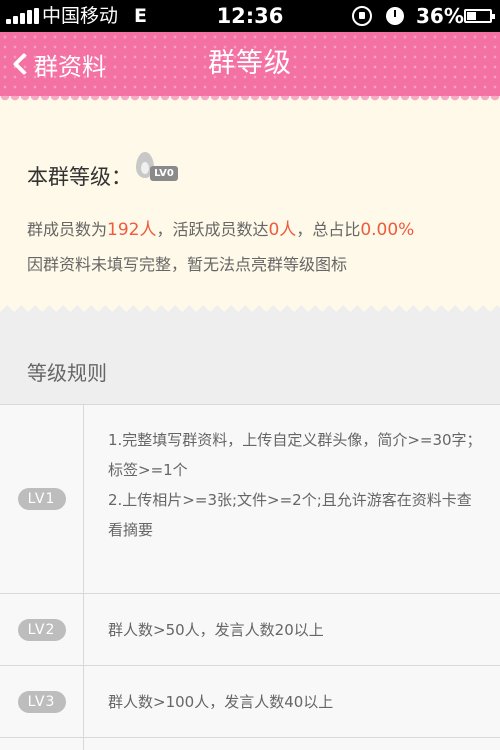 This screenshot has height=750, width=500. Describe the element at coordinates (250, 101) in the screenshot. I see `lace-divider` at that location.